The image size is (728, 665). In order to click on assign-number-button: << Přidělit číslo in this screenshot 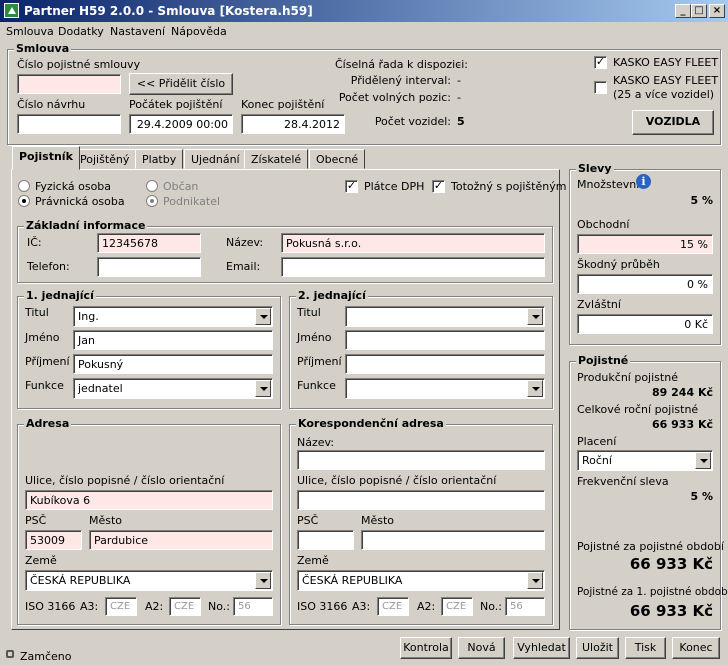, I will do `click(181, 84)`.